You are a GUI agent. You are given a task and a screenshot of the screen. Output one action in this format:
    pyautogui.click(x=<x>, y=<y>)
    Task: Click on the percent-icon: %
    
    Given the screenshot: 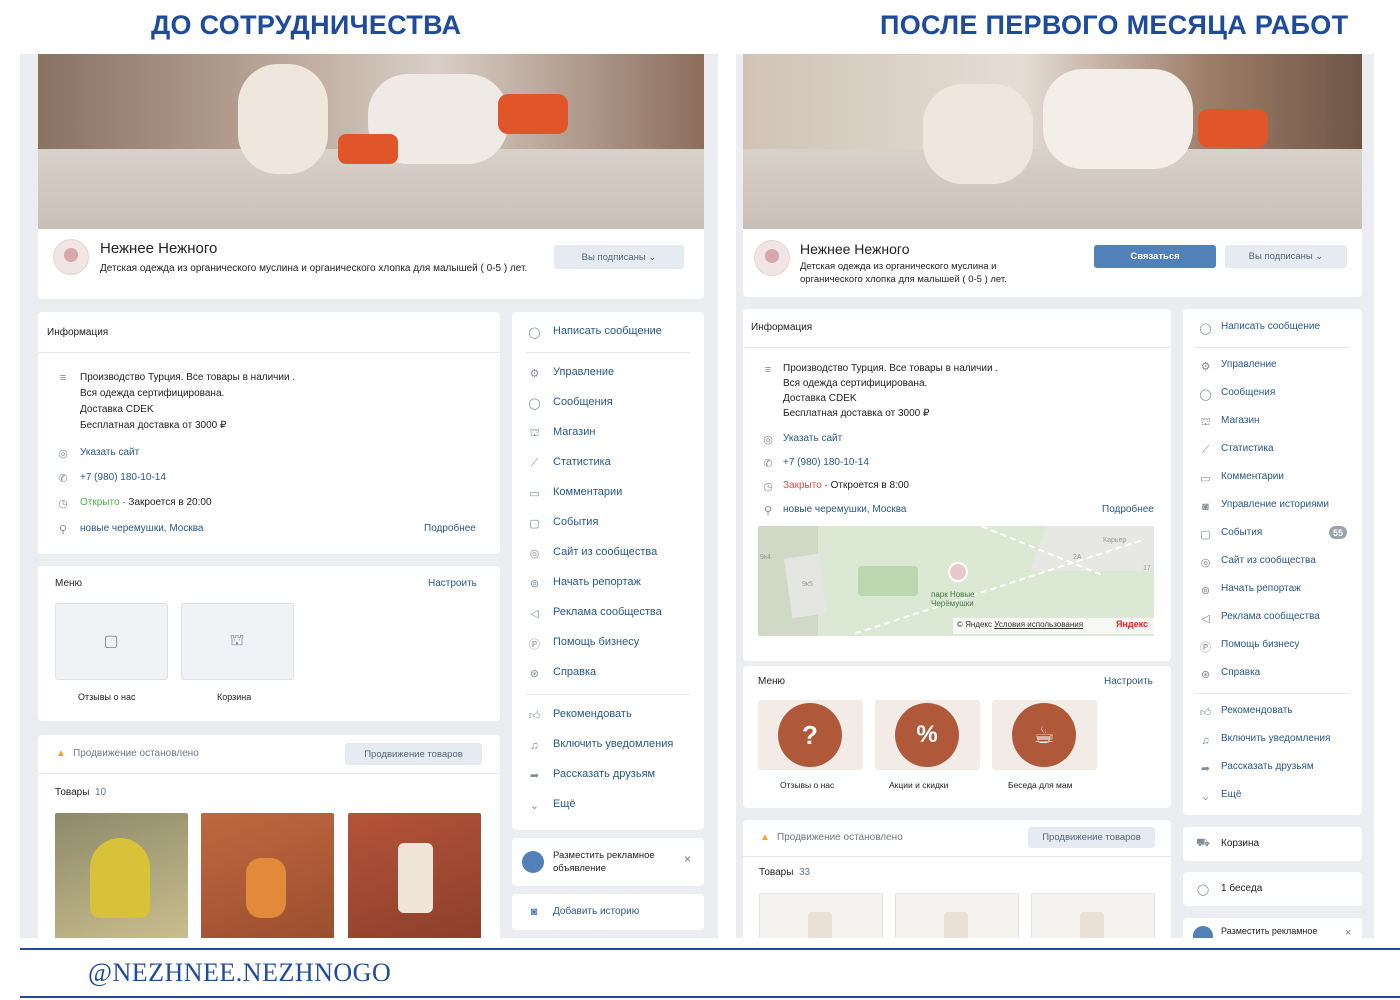 What is the action you would take?
    pyautogui.click(x=927, y=735)
    